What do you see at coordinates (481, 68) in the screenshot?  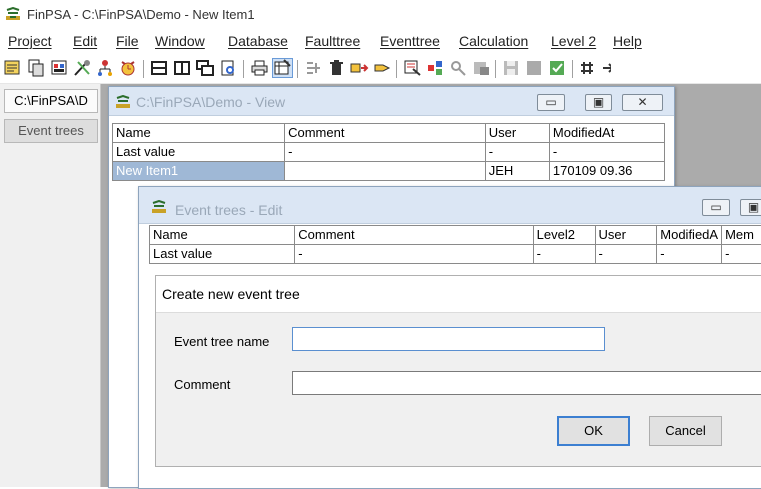 I see `result-icon` at bounding box center [481, 68].